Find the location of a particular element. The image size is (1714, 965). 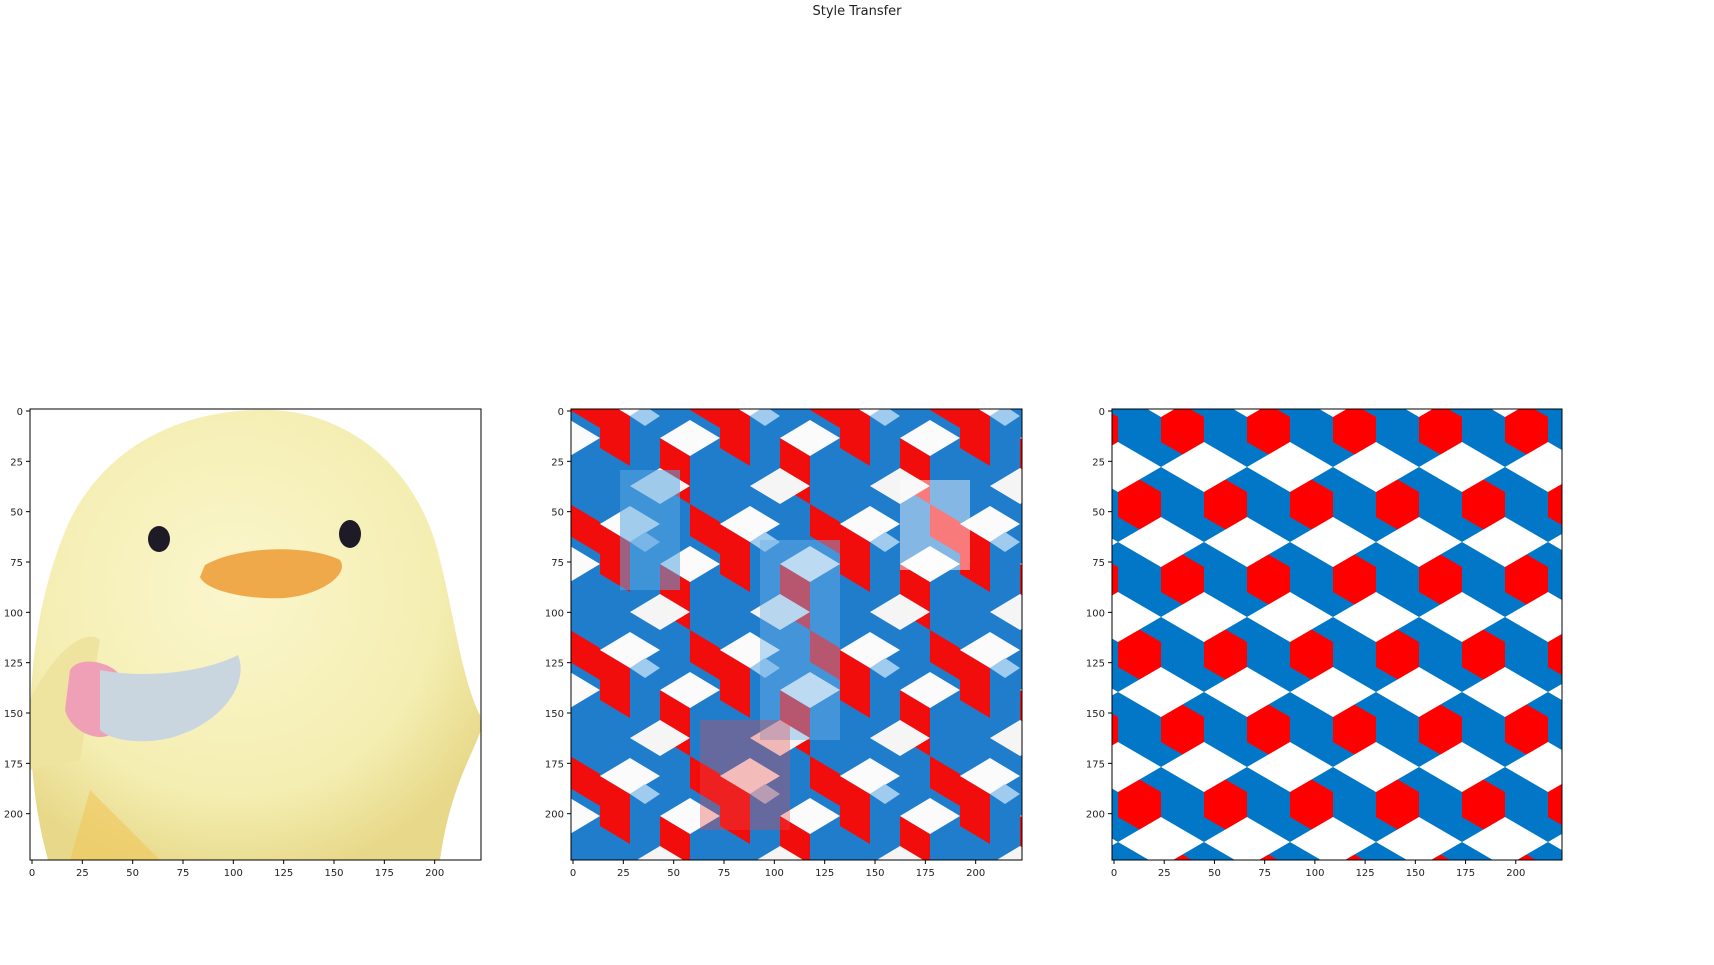

eye-right is located at coordinates (350, 534).